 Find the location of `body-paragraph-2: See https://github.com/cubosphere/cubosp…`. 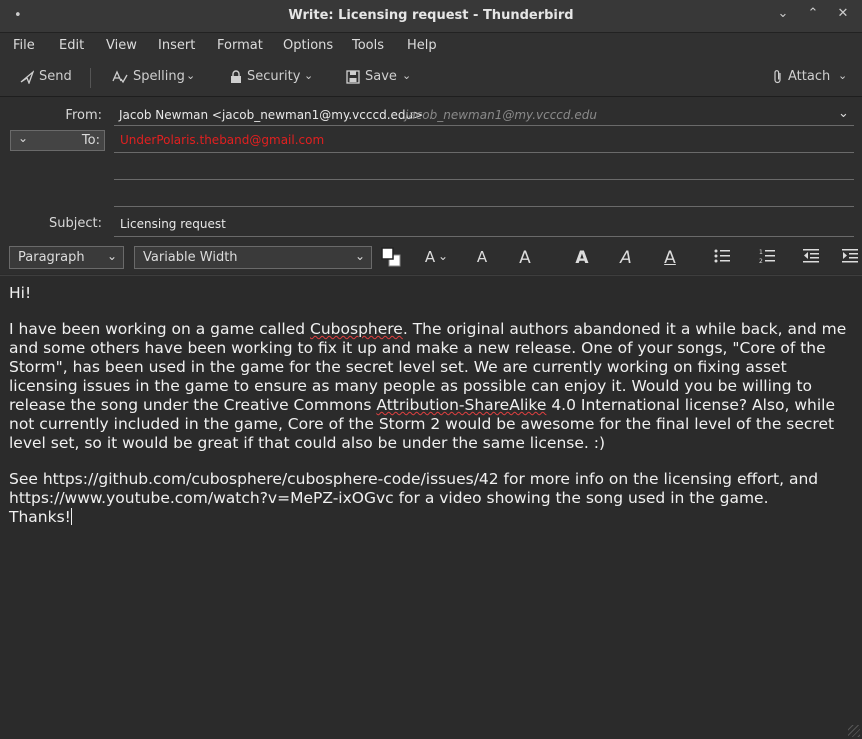

body-paragraph-2: See https://github.com/cubosphere/cubosp… is located at coordinates (414, 488).